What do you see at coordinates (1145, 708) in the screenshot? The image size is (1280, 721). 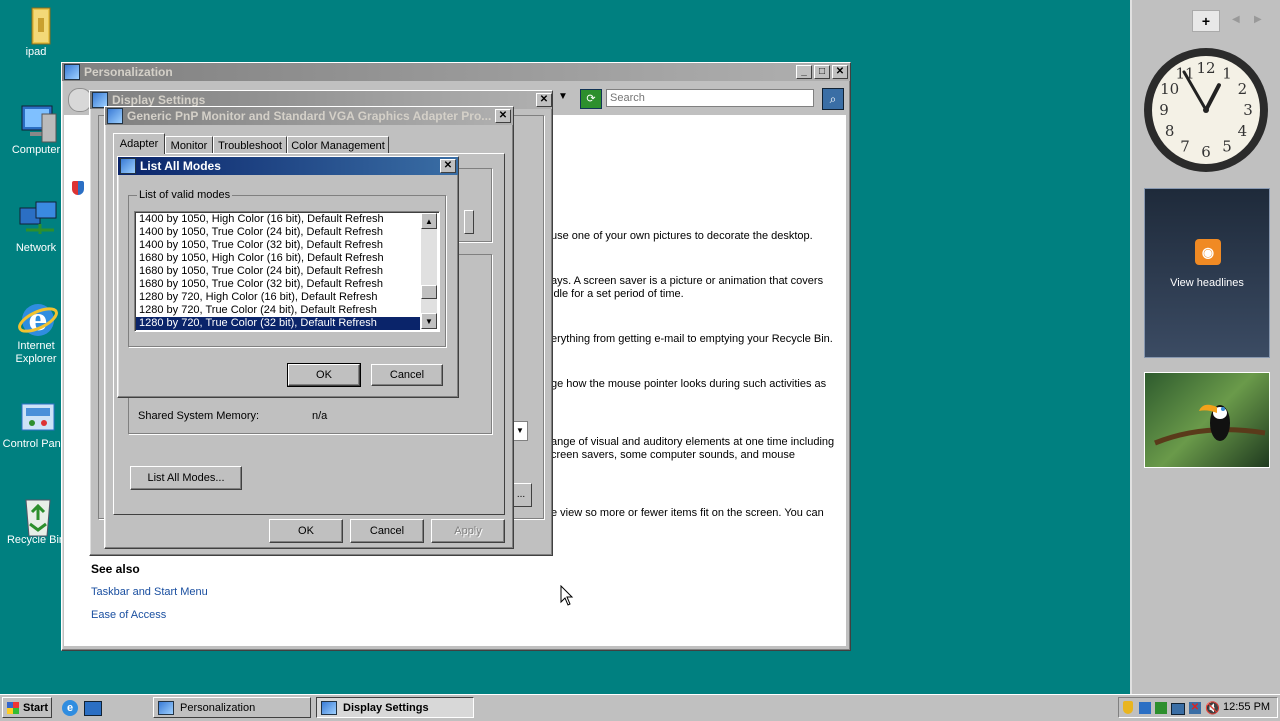 I see `network-tray-icon` at bounding box center [1145, 708].